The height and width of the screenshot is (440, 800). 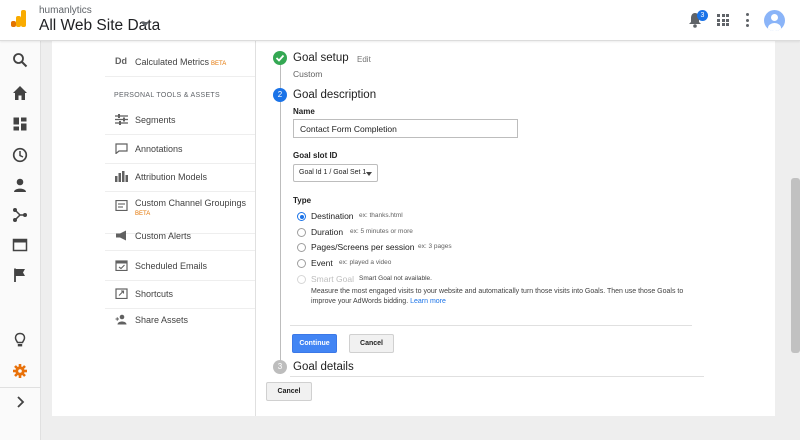 What do you see at coordinates (314, 343) in the screenshot?
I see `continue-button: Continue` at bounding box center [314, 343].